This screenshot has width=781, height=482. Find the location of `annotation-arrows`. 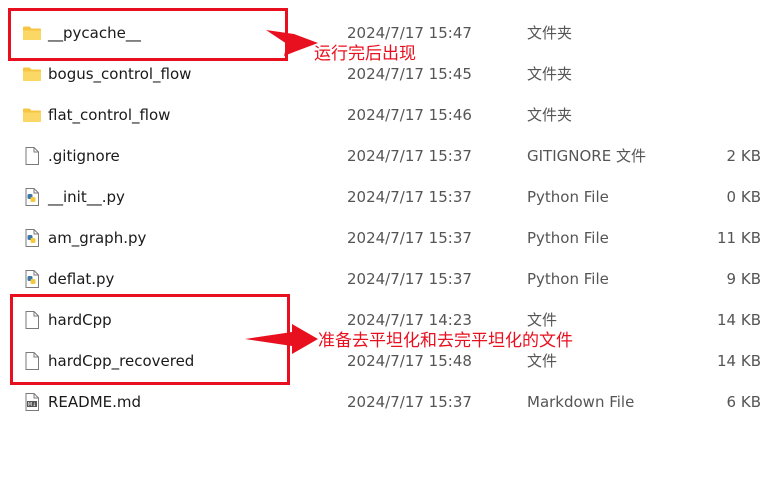

annotation-arrows is located at coordinates (281, 192).